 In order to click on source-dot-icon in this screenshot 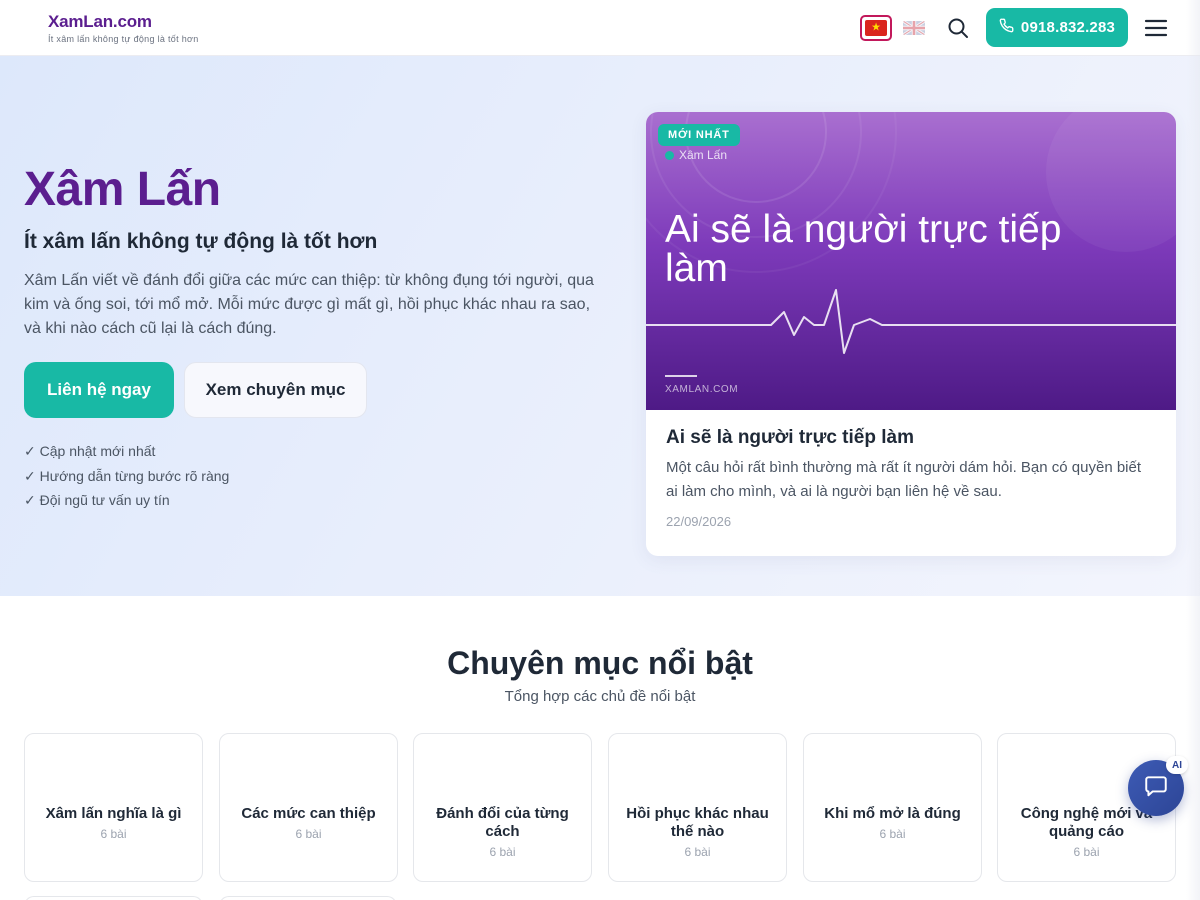, I will do `click(669, 155)`.